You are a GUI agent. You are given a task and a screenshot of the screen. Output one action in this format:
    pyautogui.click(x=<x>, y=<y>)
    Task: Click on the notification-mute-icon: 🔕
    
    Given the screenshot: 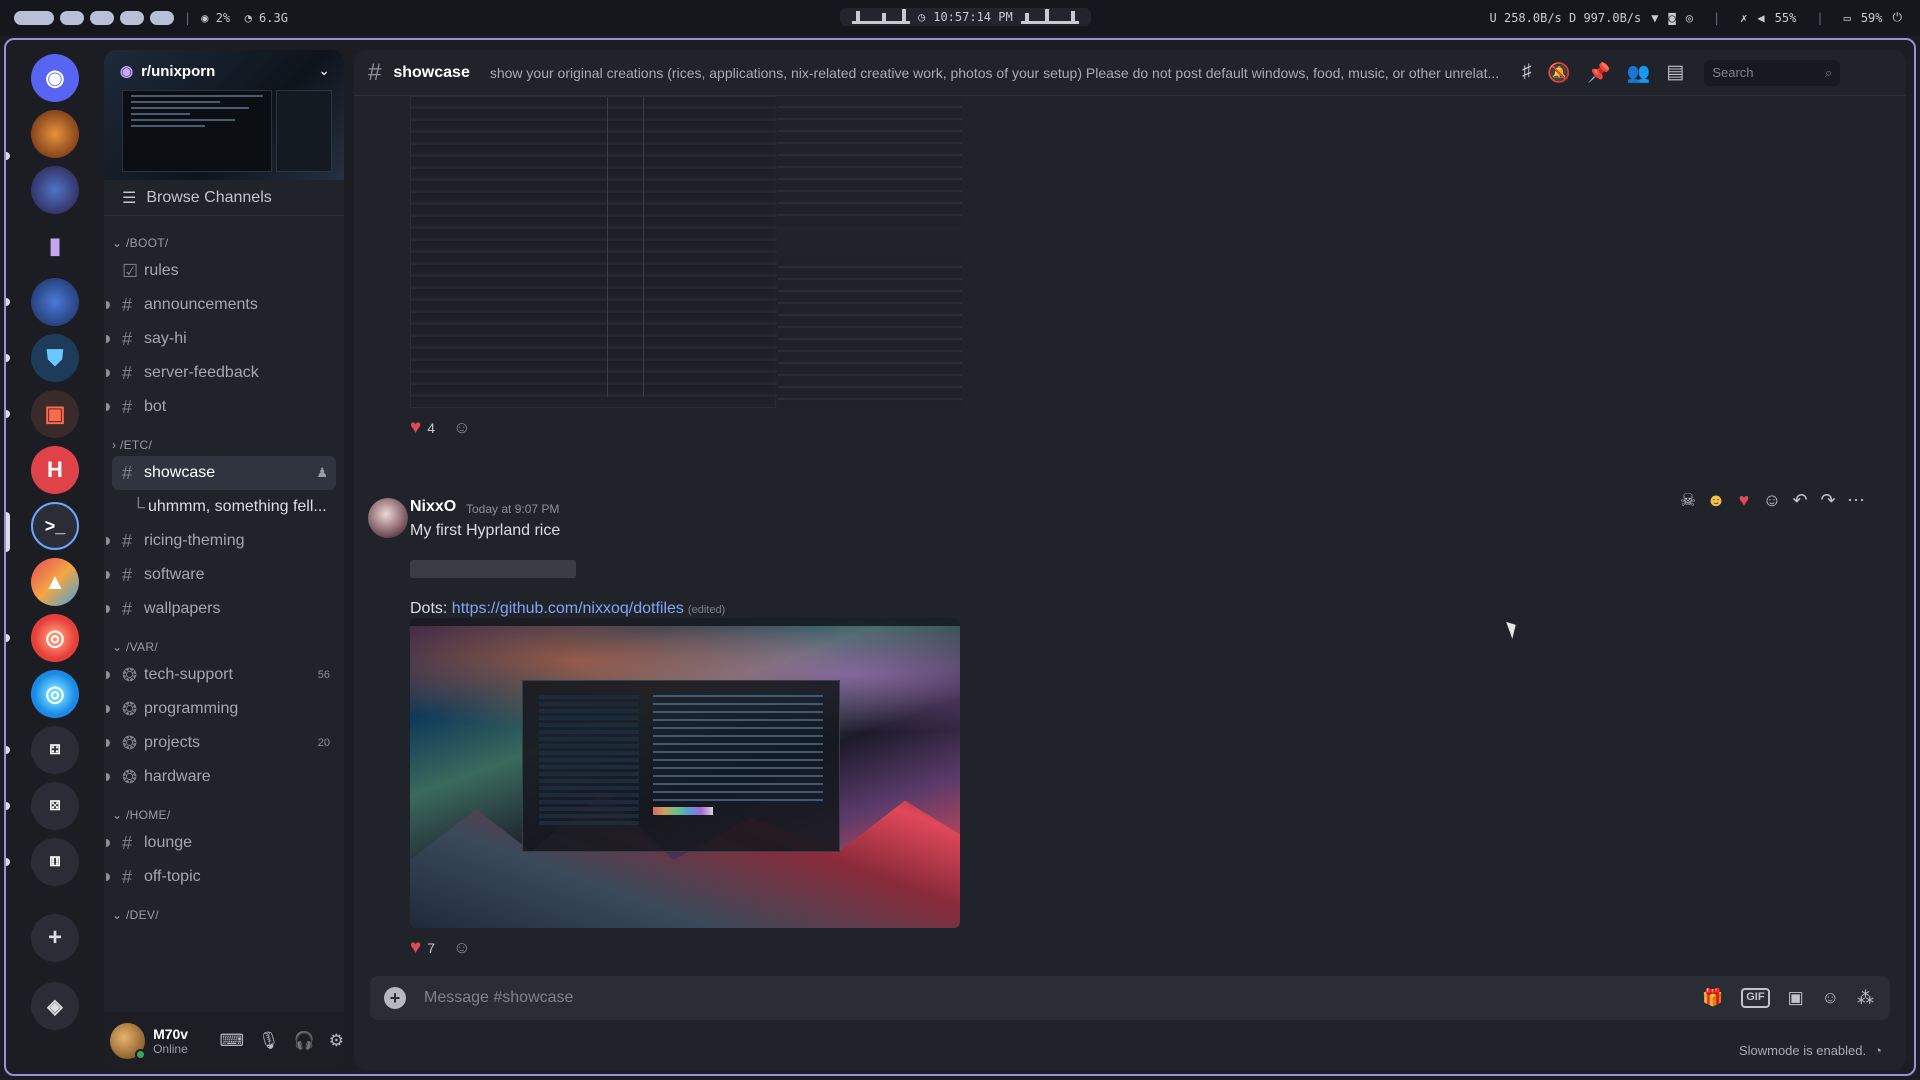 What is the action you would take?
    pyautogui.click(x=1559, y=73)
    